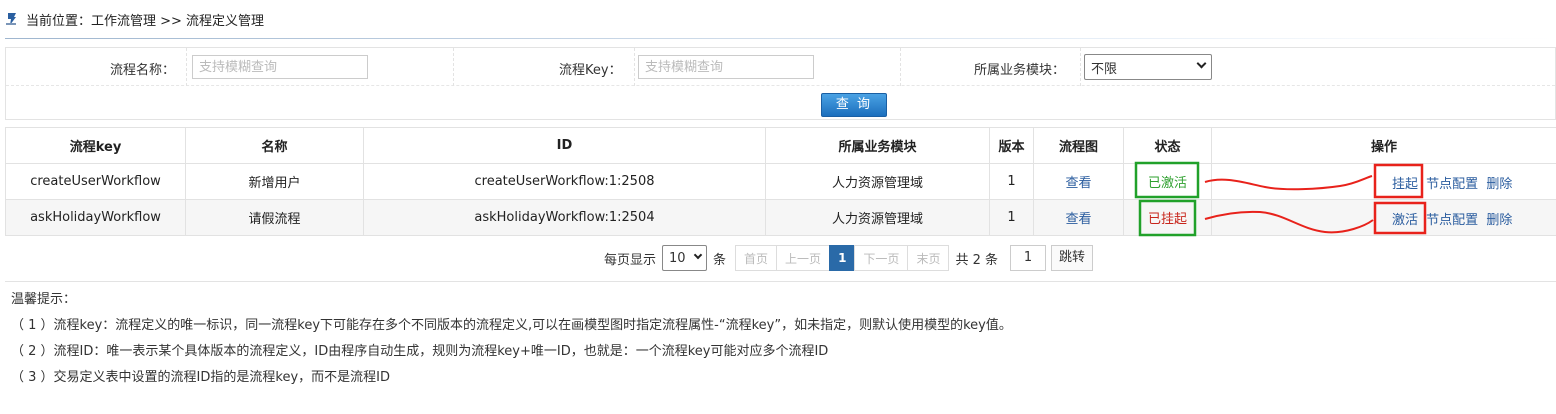 Image resolution: width=1556 pixels, height=414 pixels. I want to click on status-text: 已挂起, so click(1167, 219).